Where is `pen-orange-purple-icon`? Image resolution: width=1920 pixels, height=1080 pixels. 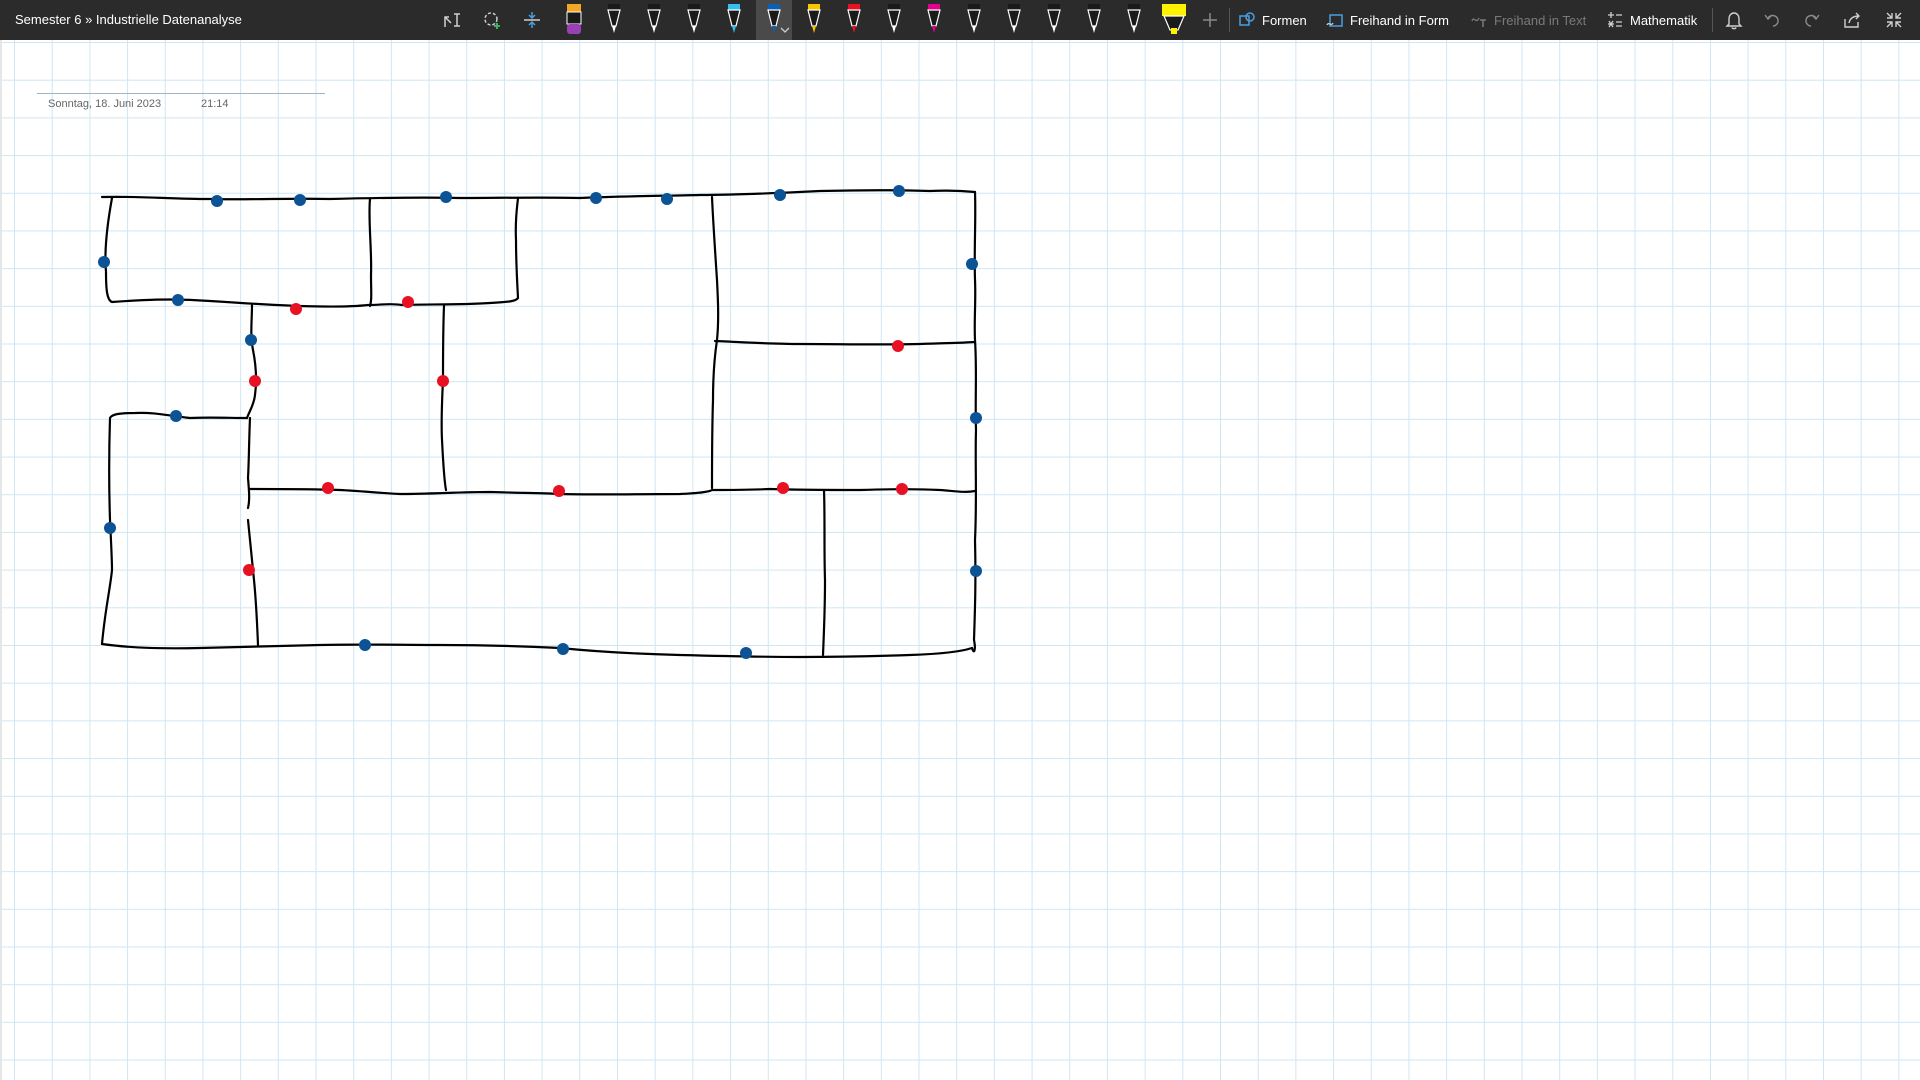 pen-orange-purple-icon is located at coordinates (574, 20).